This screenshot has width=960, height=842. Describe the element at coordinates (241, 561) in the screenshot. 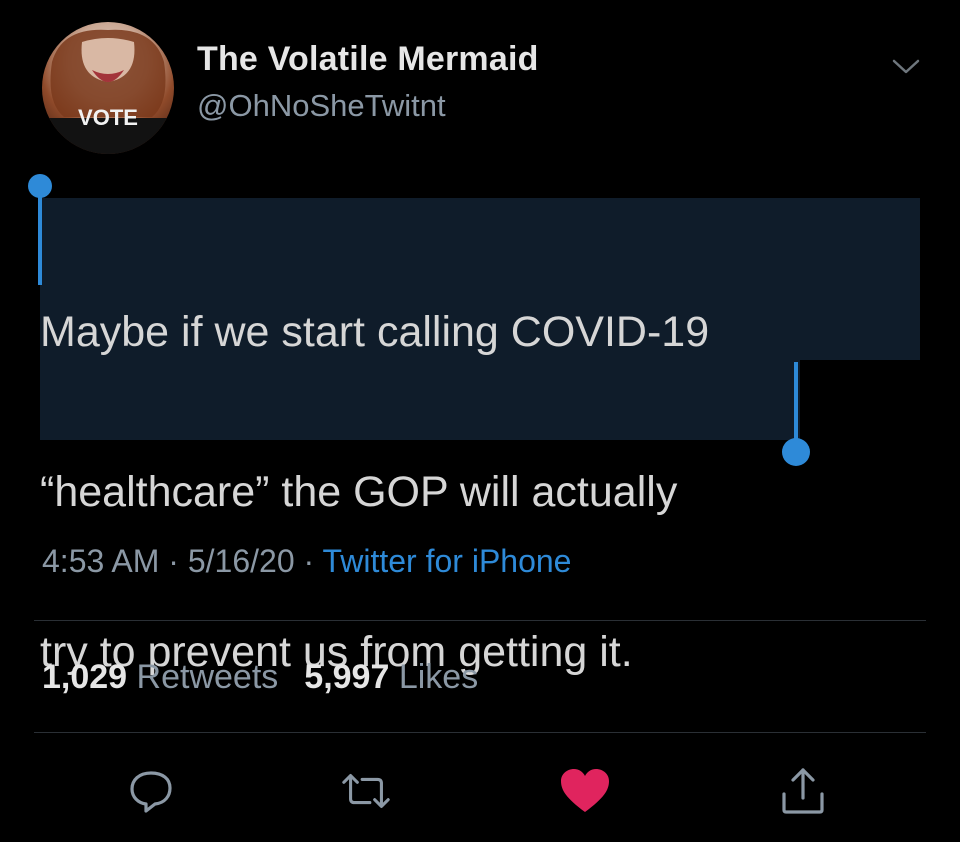

I see `tweet-date: 5/16/20` at that location.